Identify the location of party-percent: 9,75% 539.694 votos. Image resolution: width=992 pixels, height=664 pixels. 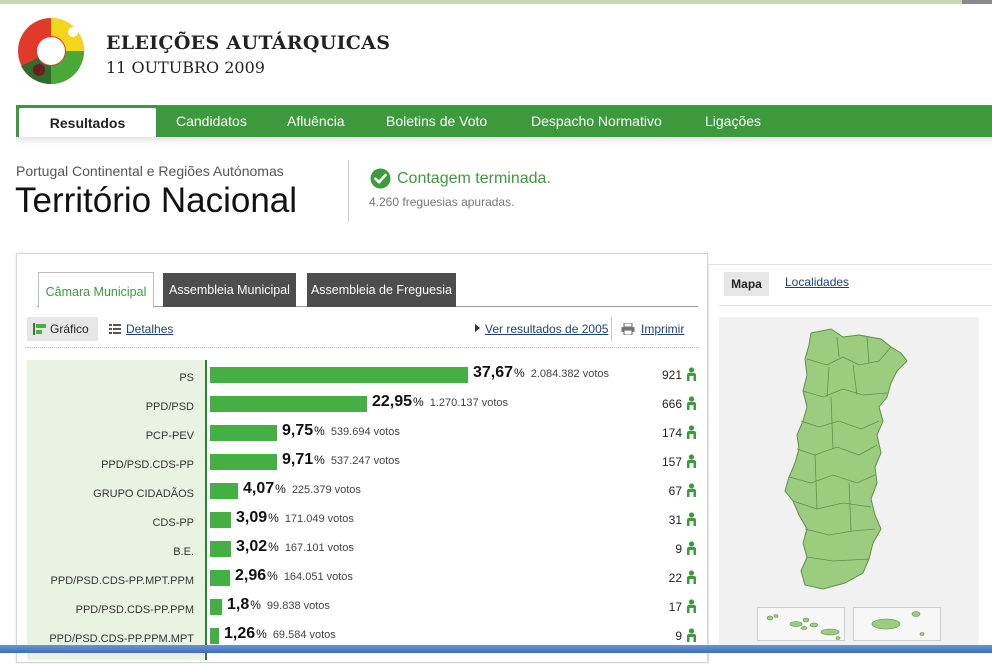
(341, 431).